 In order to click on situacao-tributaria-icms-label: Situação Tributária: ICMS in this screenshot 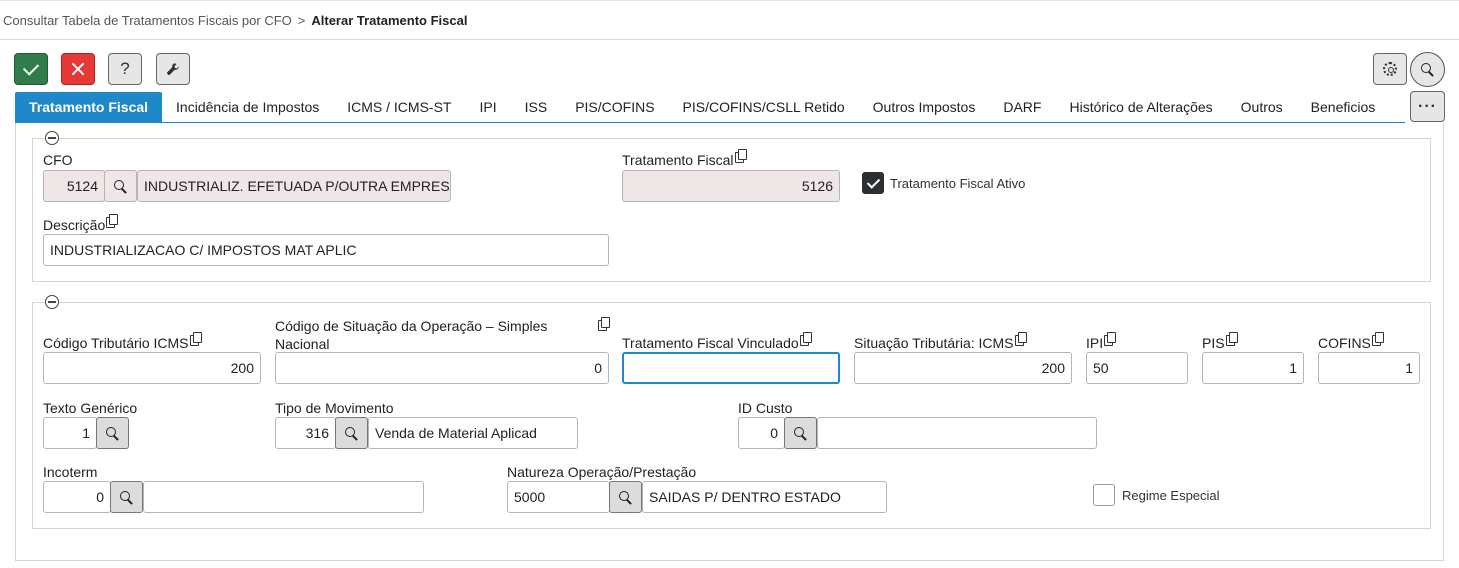, I will do `click(940, 341)`.